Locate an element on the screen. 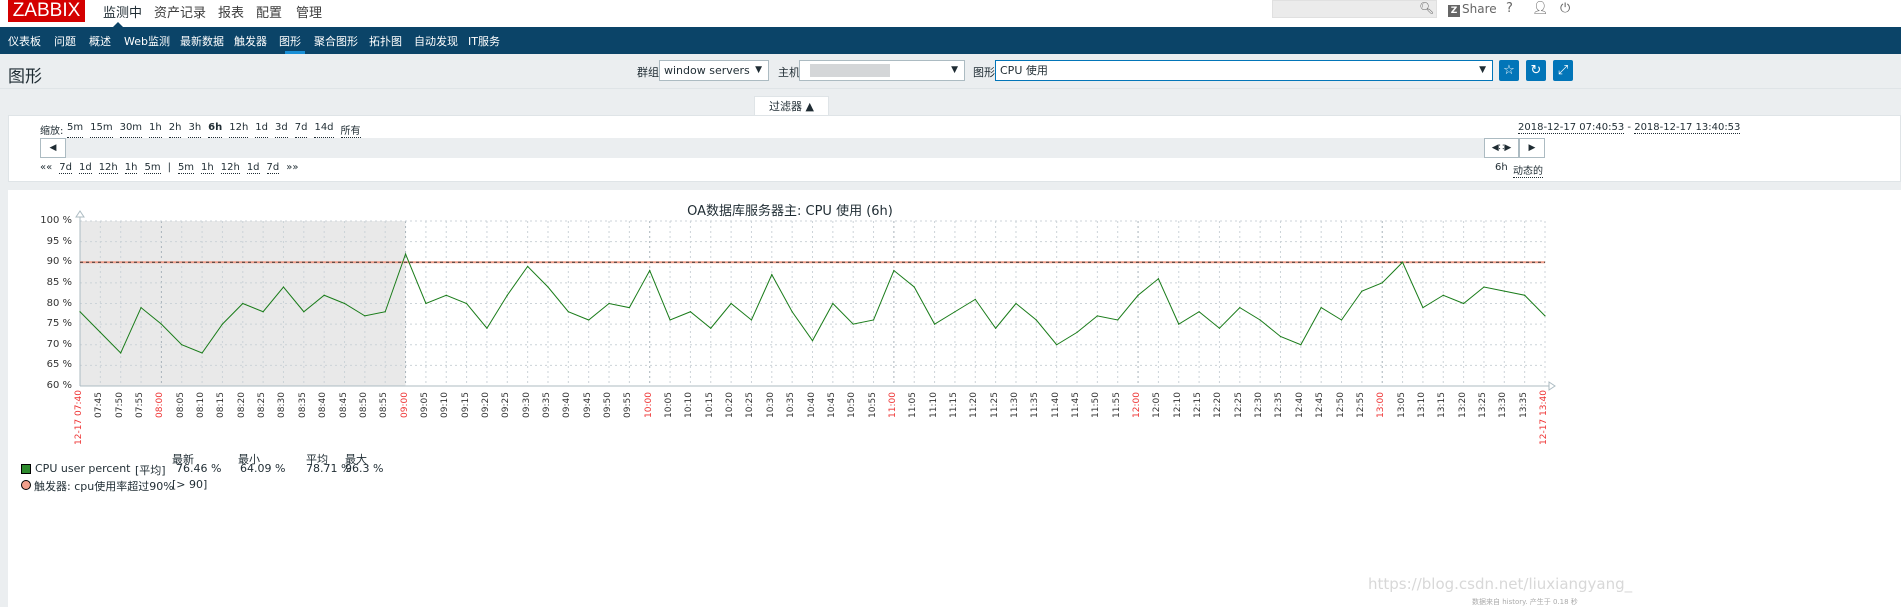  period-value: 6h is located at coordinates (1501, 167).